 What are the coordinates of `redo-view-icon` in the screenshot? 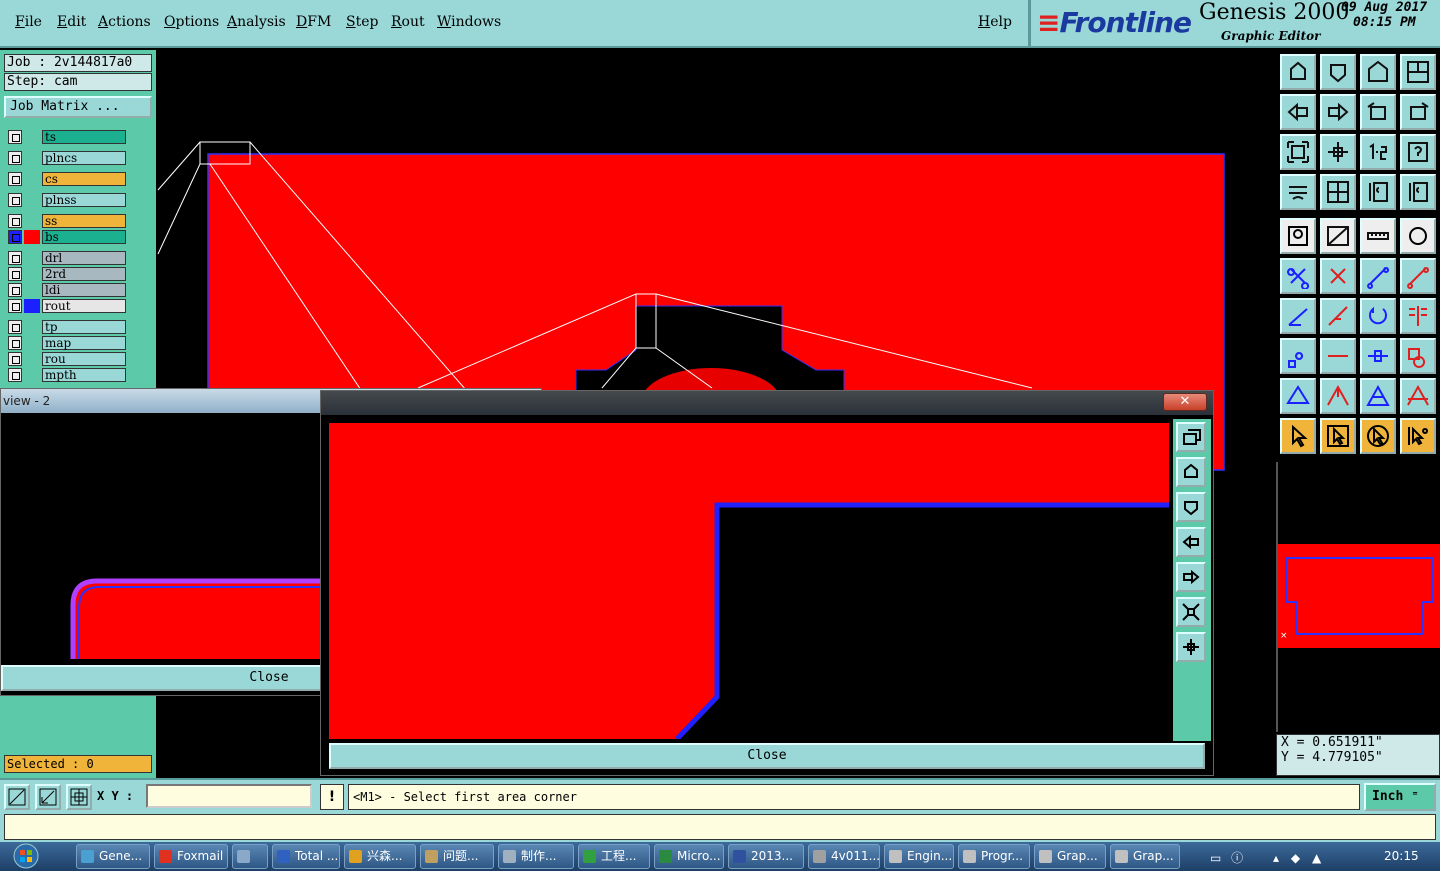 It's located at (1418, 112).